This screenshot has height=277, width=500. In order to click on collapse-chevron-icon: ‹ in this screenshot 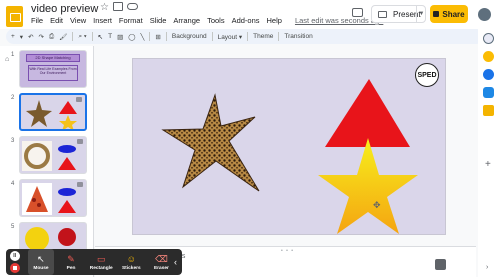, I will do `click(175, 262)`.